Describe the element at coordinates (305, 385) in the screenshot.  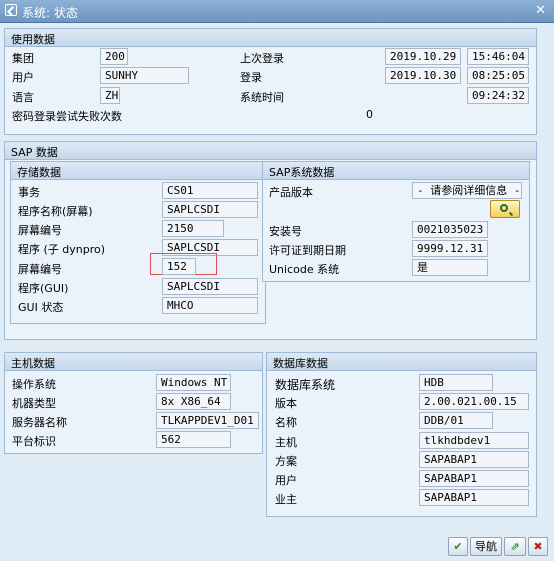
I see `db-system-label: 数据库系统` at that location.